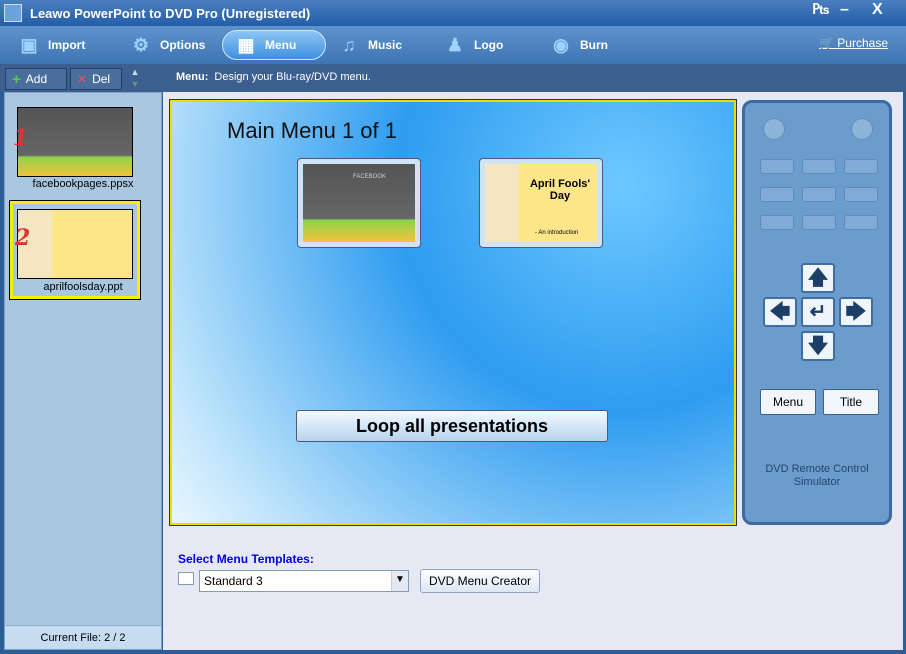 This screenshot has width=906, height=654. I want to click on plus-icon: +, so click(16, 79).